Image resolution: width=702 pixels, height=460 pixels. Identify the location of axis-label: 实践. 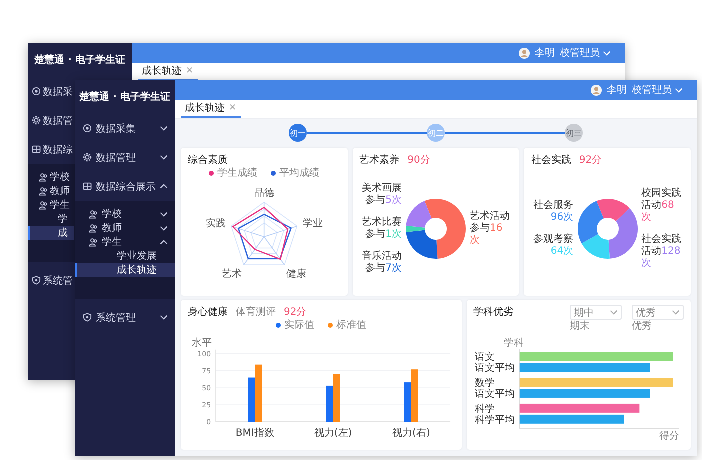
(216, 224).